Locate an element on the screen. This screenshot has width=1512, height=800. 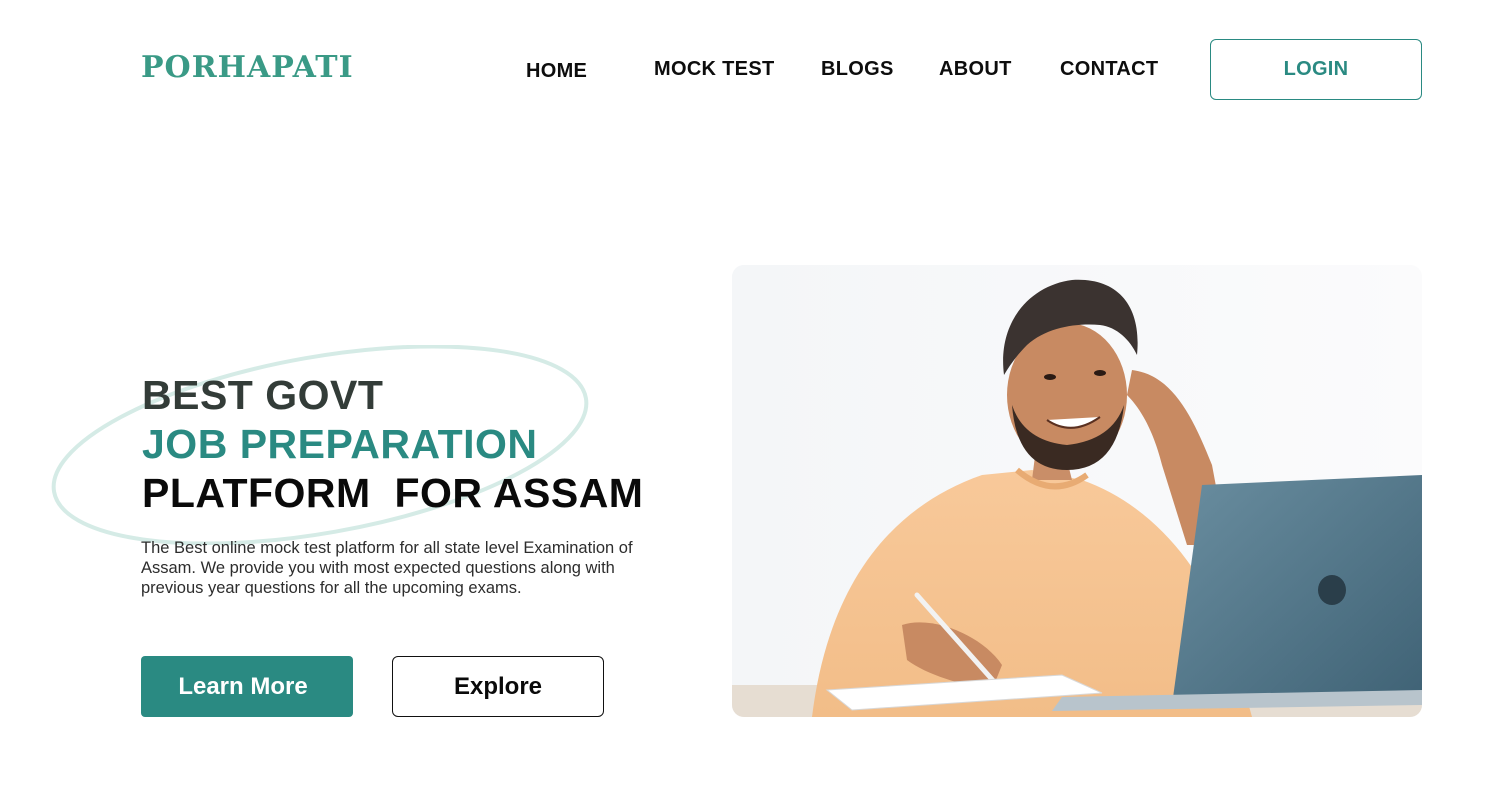
explore-button: Explore is located at coordinates (498, 686).